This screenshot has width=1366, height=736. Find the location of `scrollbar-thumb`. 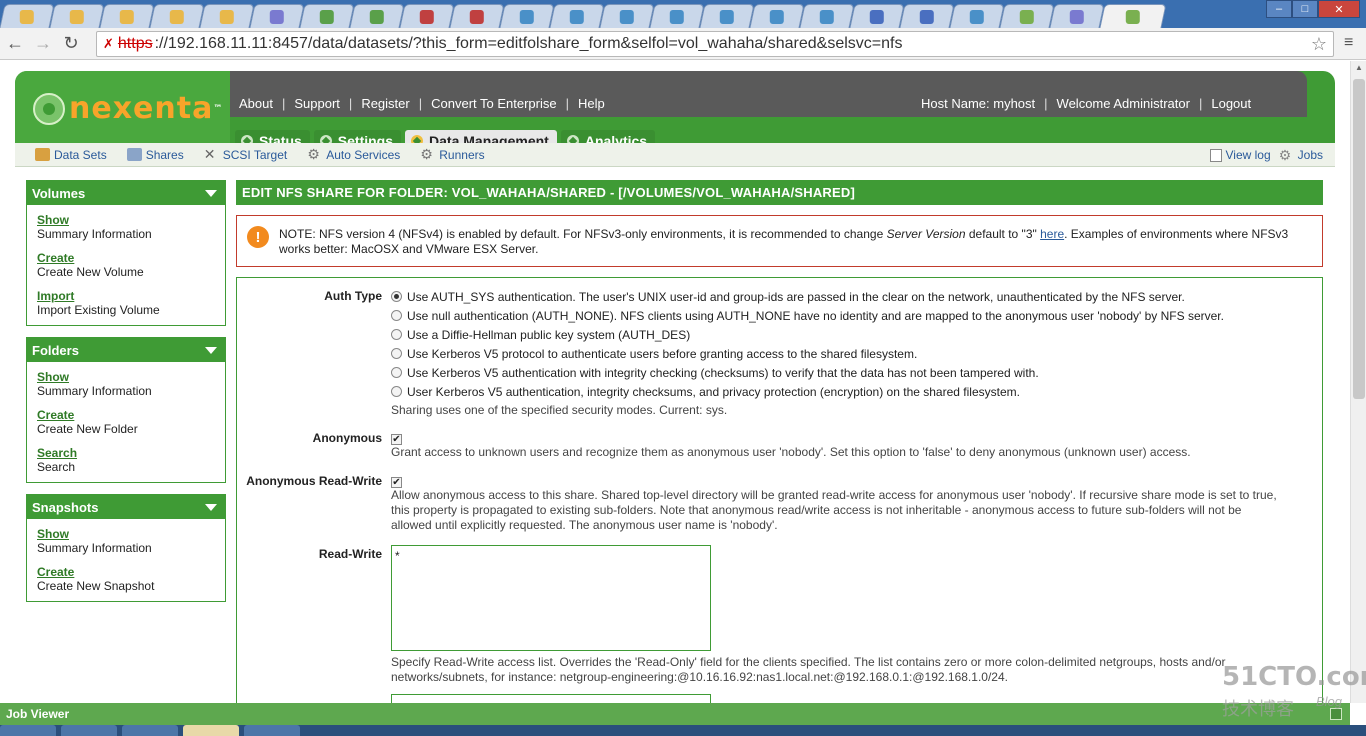

scrollbar-thumb is located at coordinates (1359, 239).